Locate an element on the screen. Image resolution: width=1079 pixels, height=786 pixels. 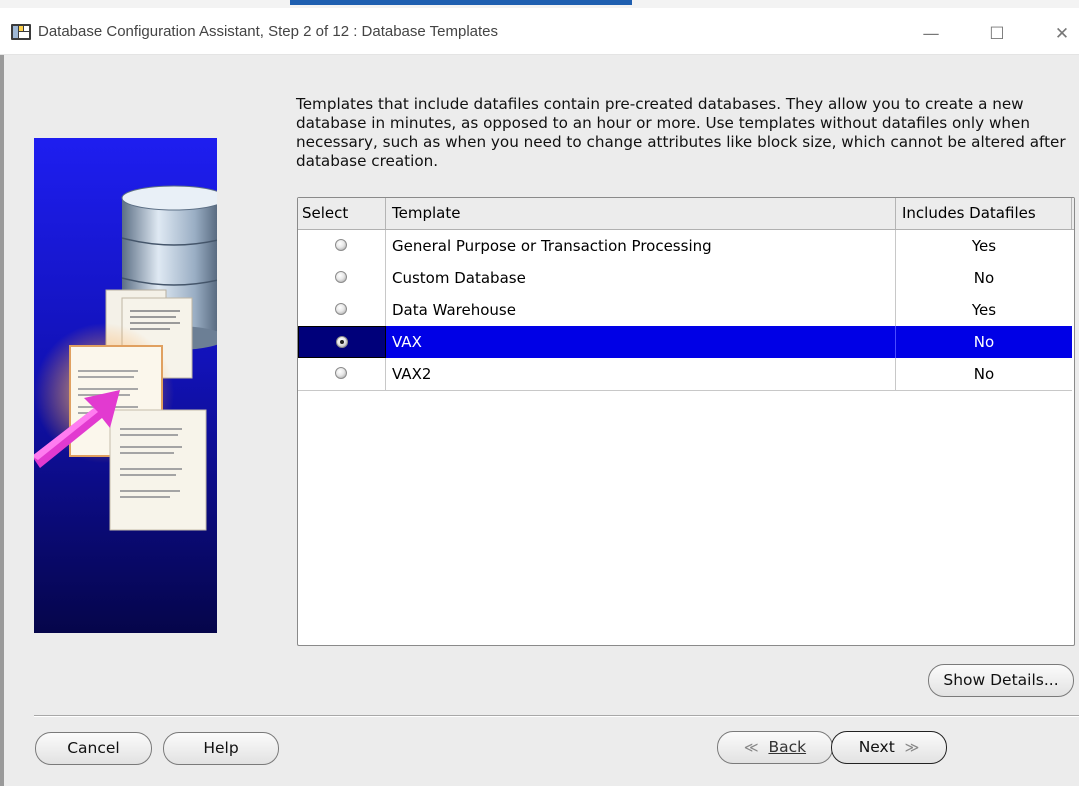
template-name: Custom Database is located at coordinates (641, 278).